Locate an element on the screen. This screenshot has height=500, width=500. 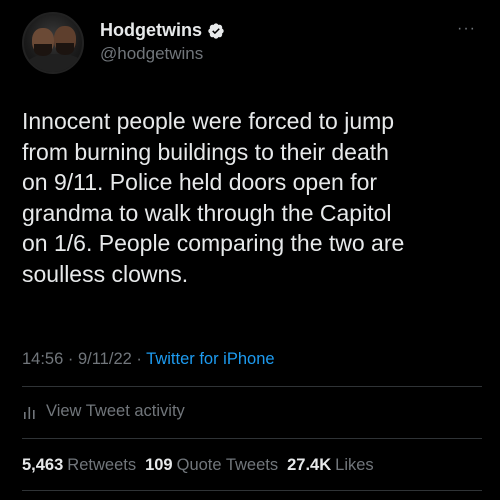
view-tweet-activity-button: View Tweet activity is located at coordinates (103, 411).